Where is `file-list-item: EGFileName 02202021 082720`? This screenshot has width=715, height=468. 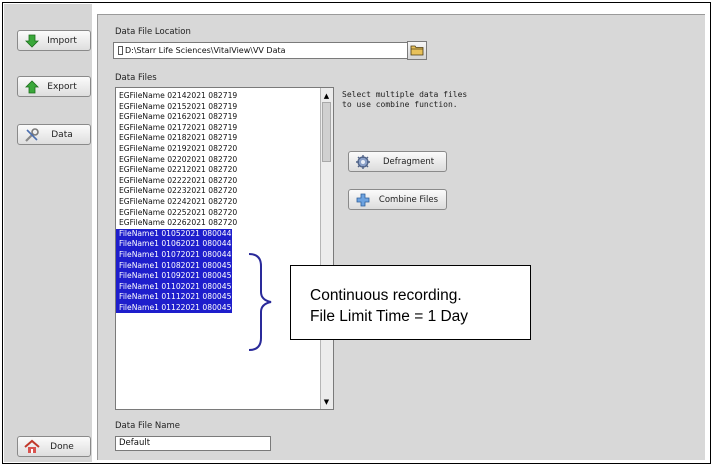
file-list-item: EGFileName 02202021 082720 is located at coordinates (176, 160).